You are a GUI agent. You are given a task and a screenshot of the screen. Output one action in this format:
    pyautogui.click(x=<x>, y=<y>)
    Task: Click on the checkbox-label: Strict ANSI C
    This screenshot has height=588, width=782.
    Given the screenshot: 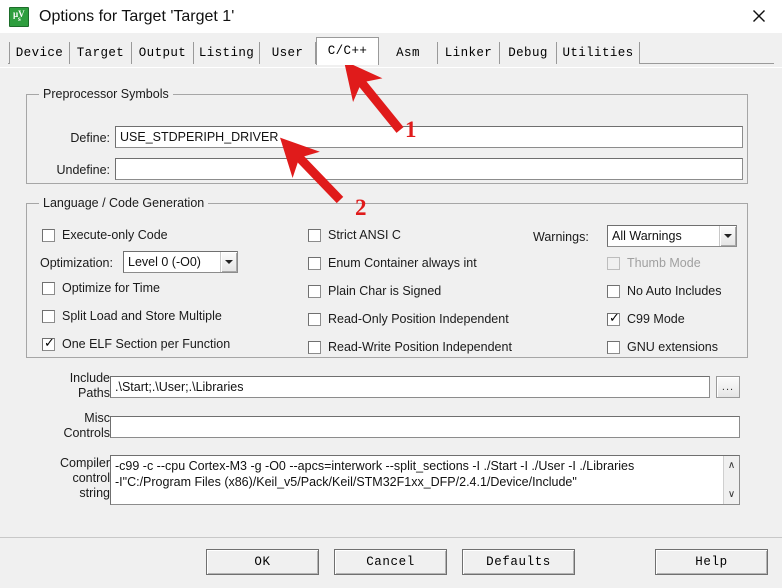 What is the action you would take?
    pyautogui.click(x=364, y=235)
    